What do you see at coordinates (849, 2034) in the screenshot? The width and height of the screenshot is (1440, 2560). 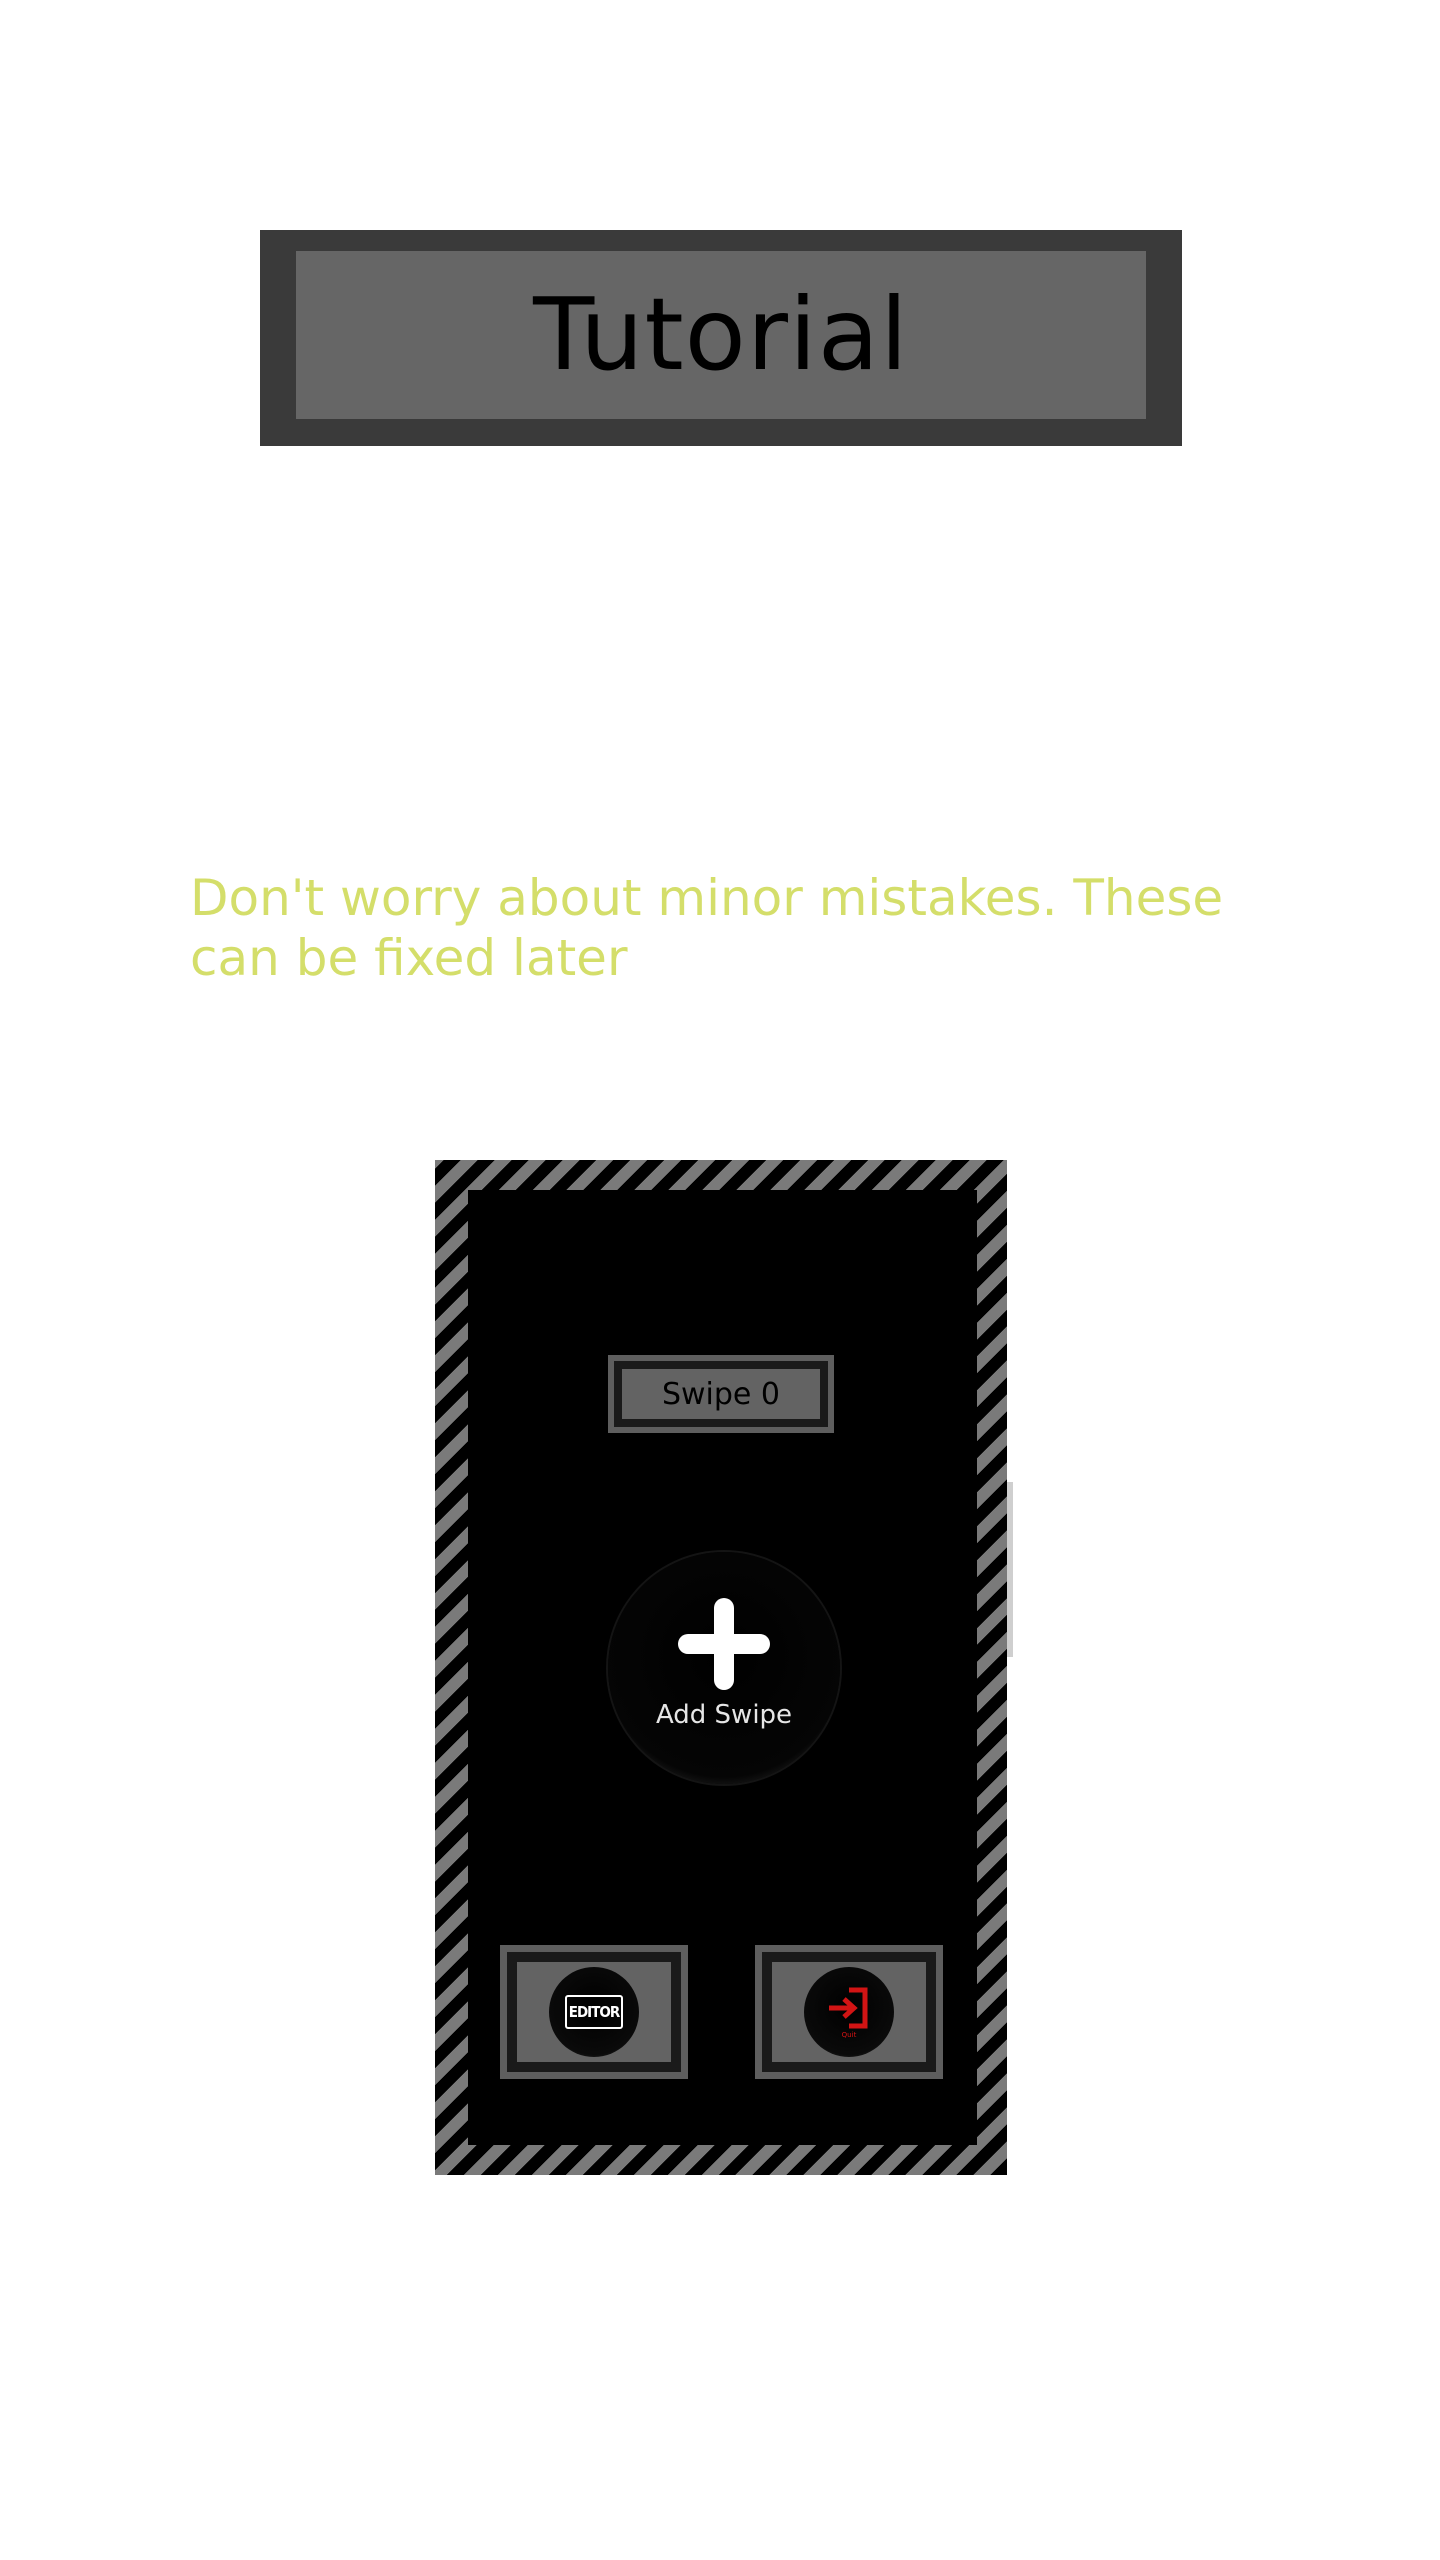 I see `quit-caption: Quit` at bounding box center [849, 2034].